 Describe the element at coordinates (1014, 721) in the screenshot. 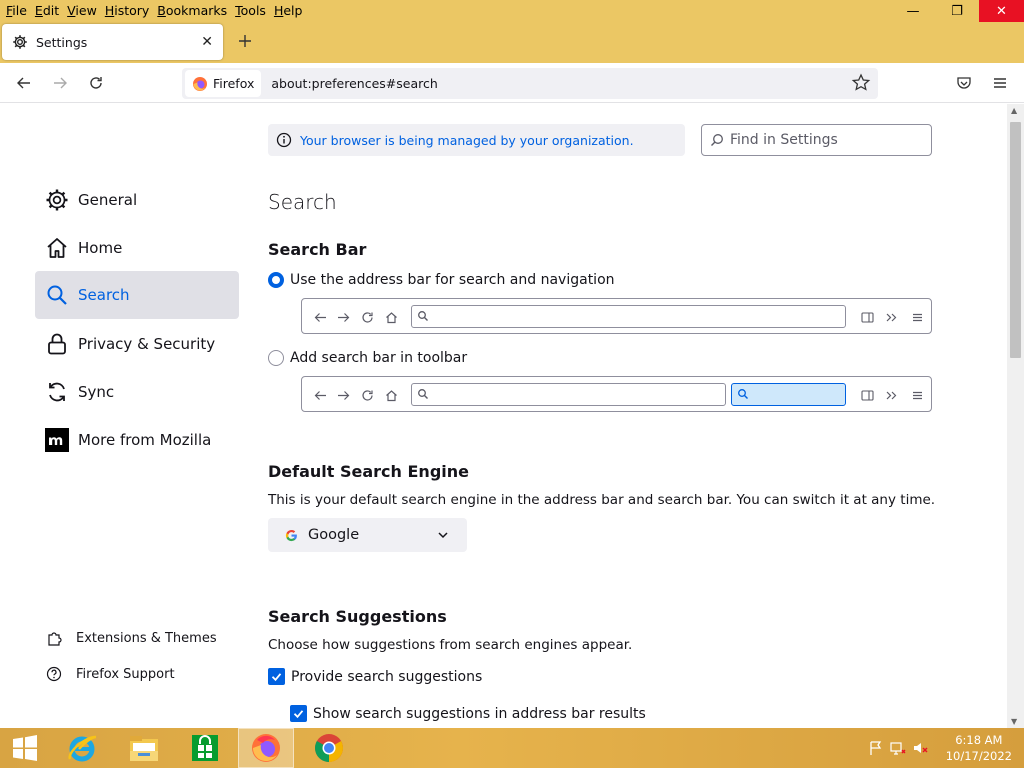

I see `scroll-down-arrow-icon: ▼` at that location.